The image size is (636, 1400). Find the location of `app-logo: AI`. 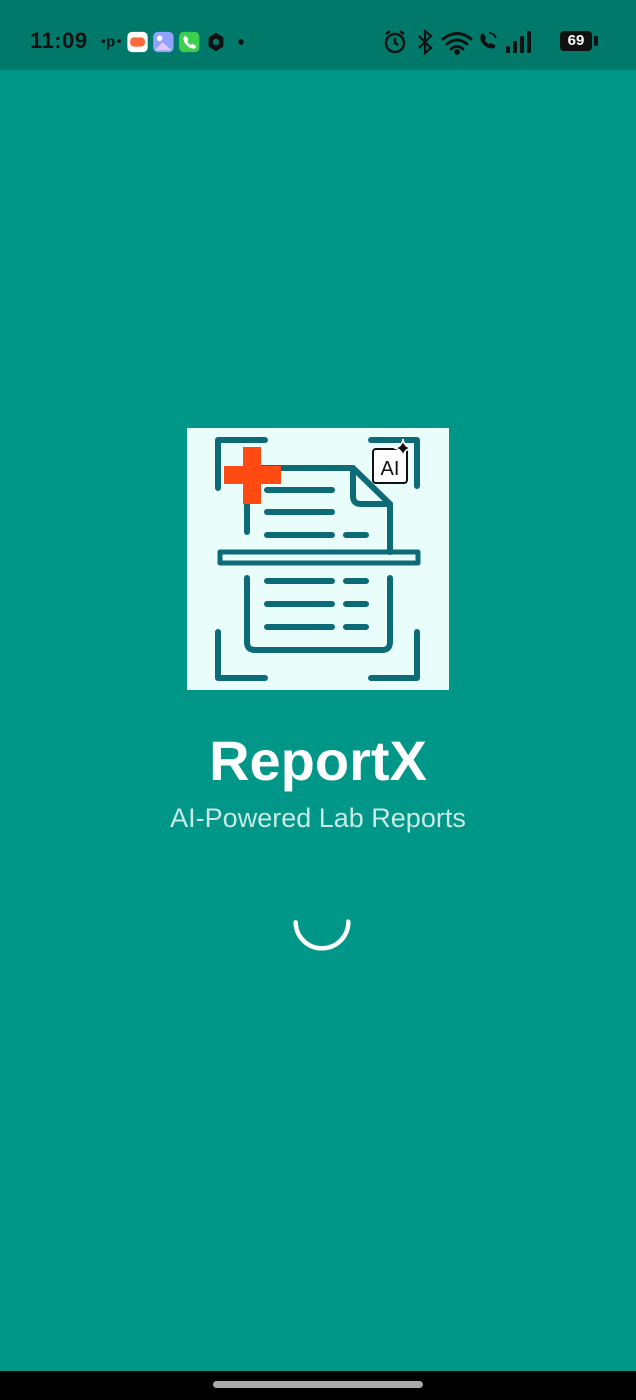

app-logo: AI is located at coordinates (318, 559).